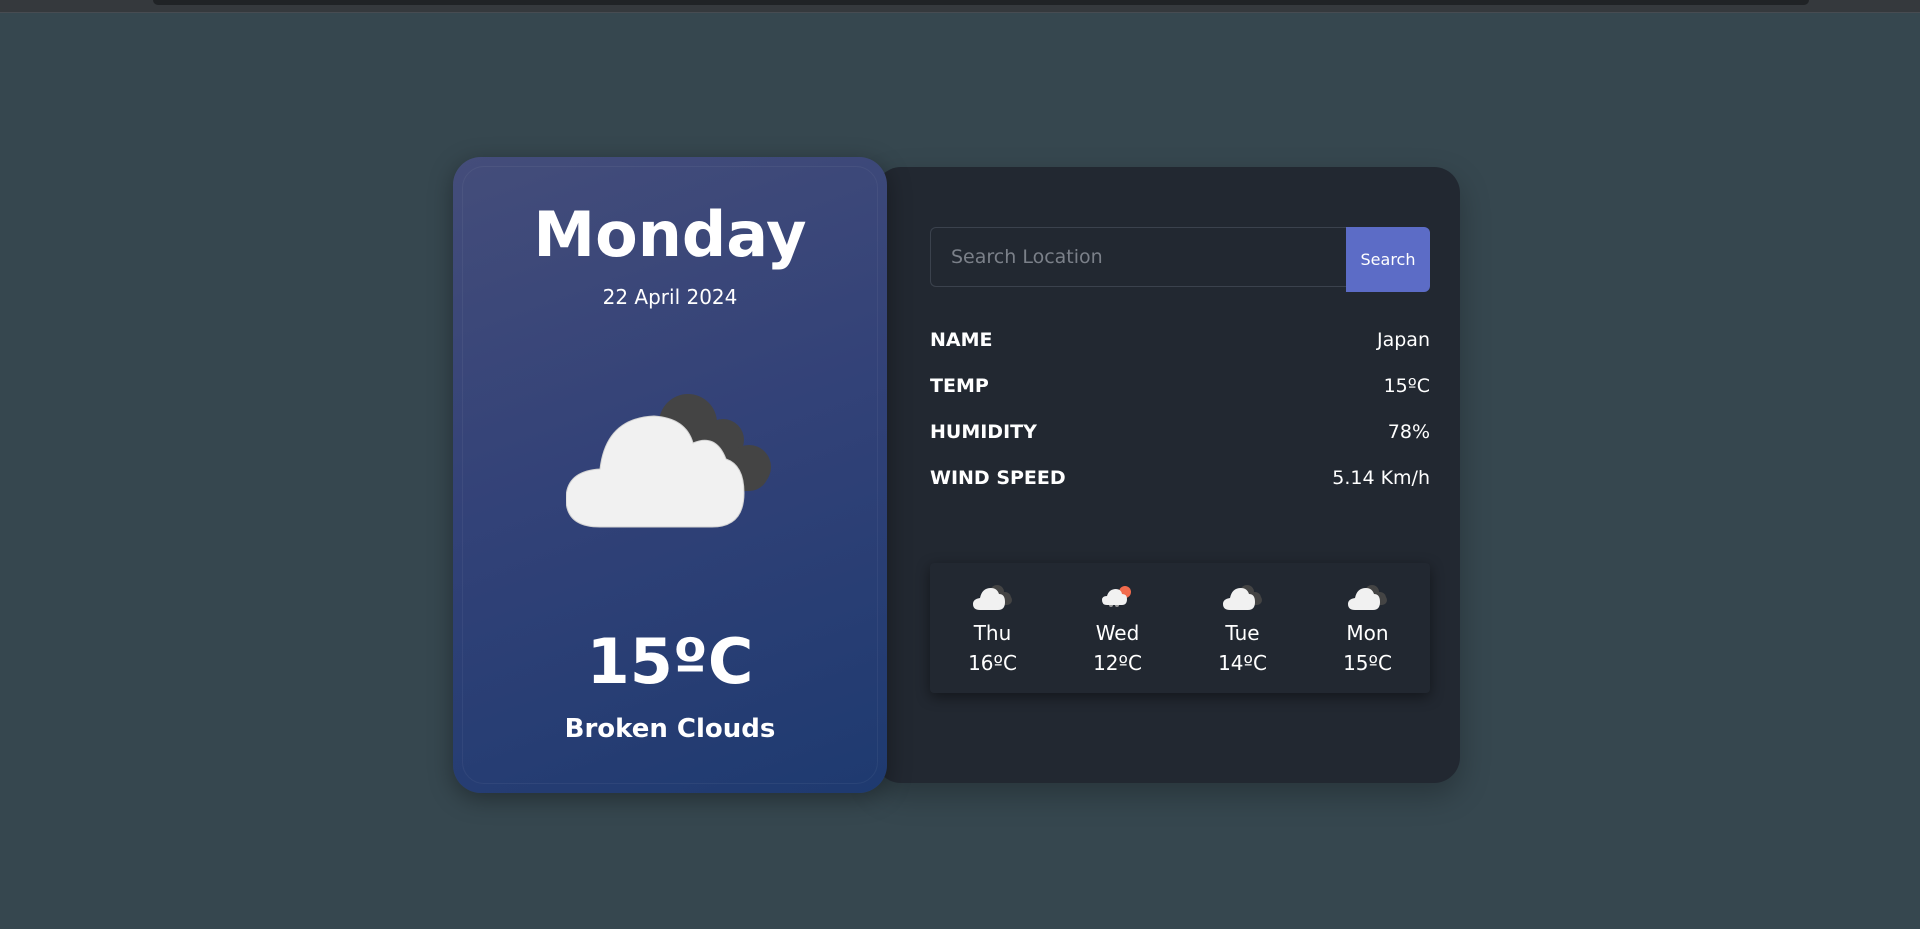 Image resolution: width=1920 pixels, height=929 pixels. I want to click on forecast-temp: 16ºC, so click(992, 663).